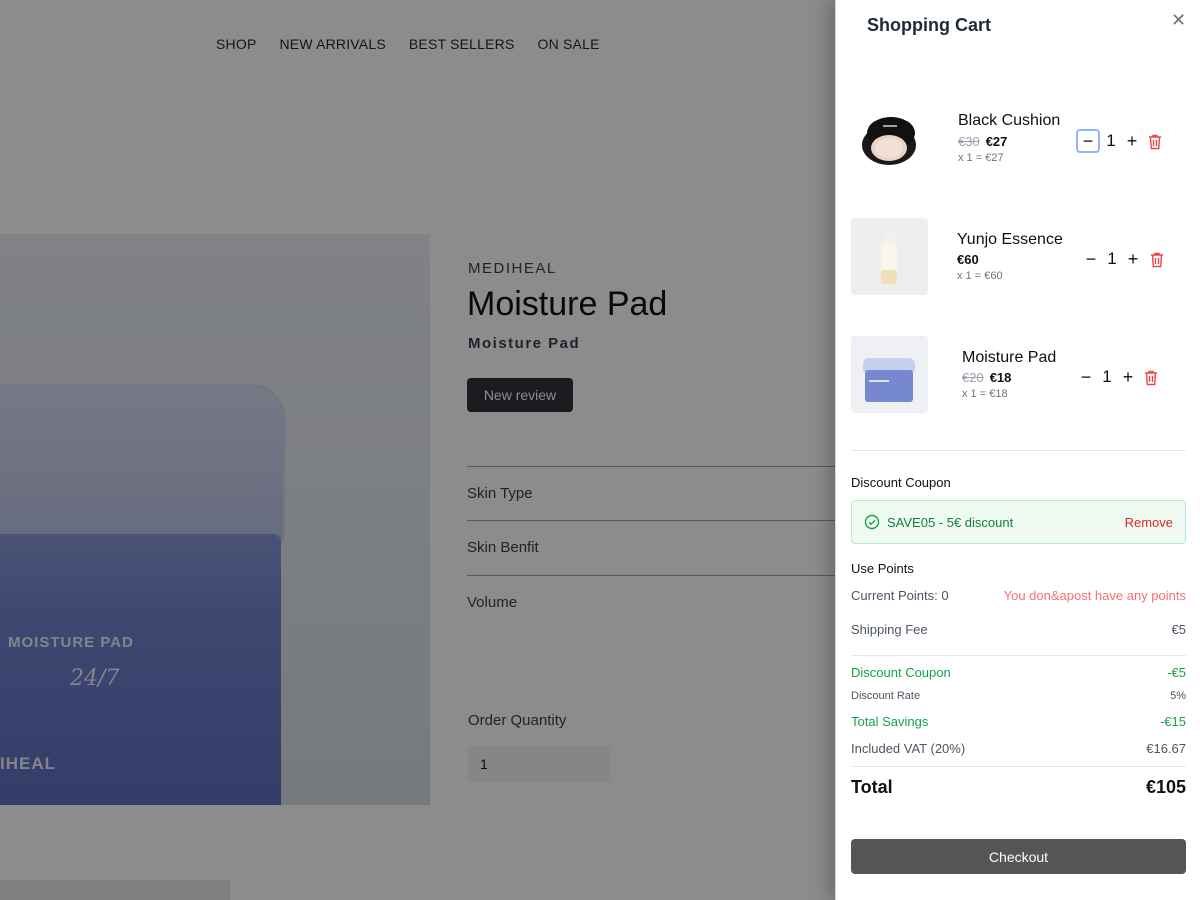 The image size is (1200, 900). I want to click on total-row: Total €105, so click(1018, 787).